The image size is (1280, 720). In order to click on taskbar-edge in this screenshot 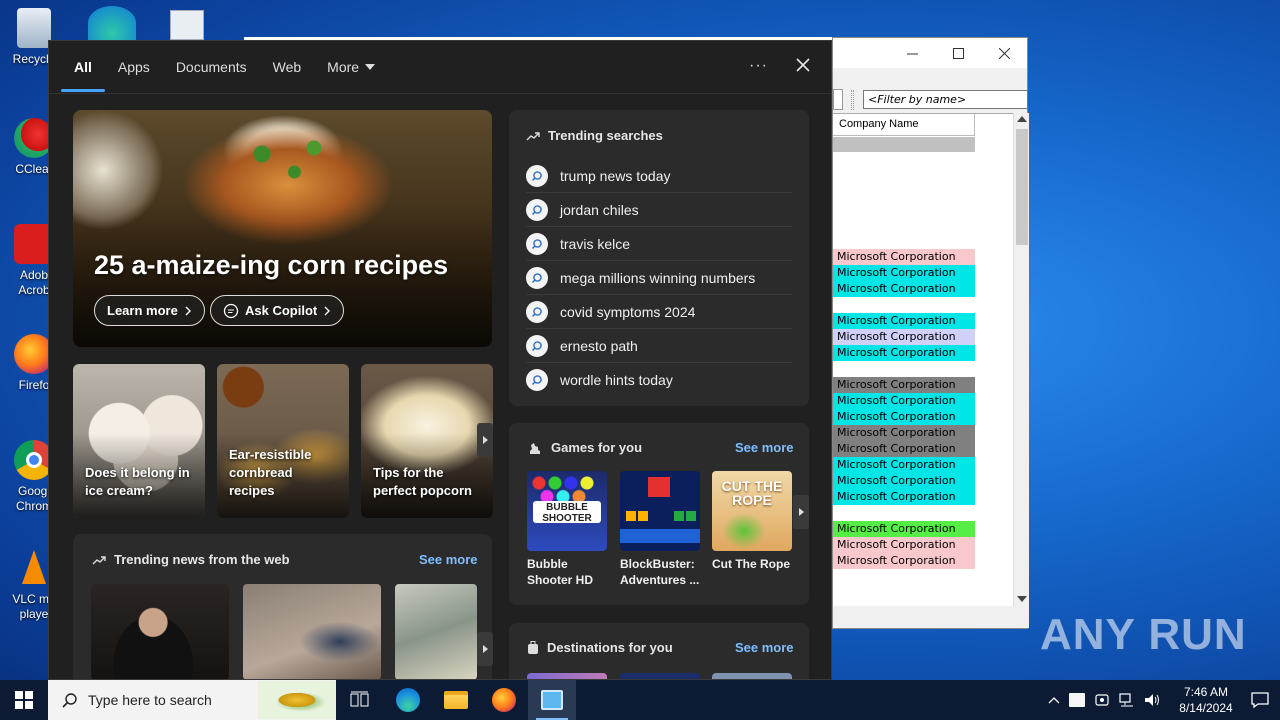, I will do `click(408, 700)`.